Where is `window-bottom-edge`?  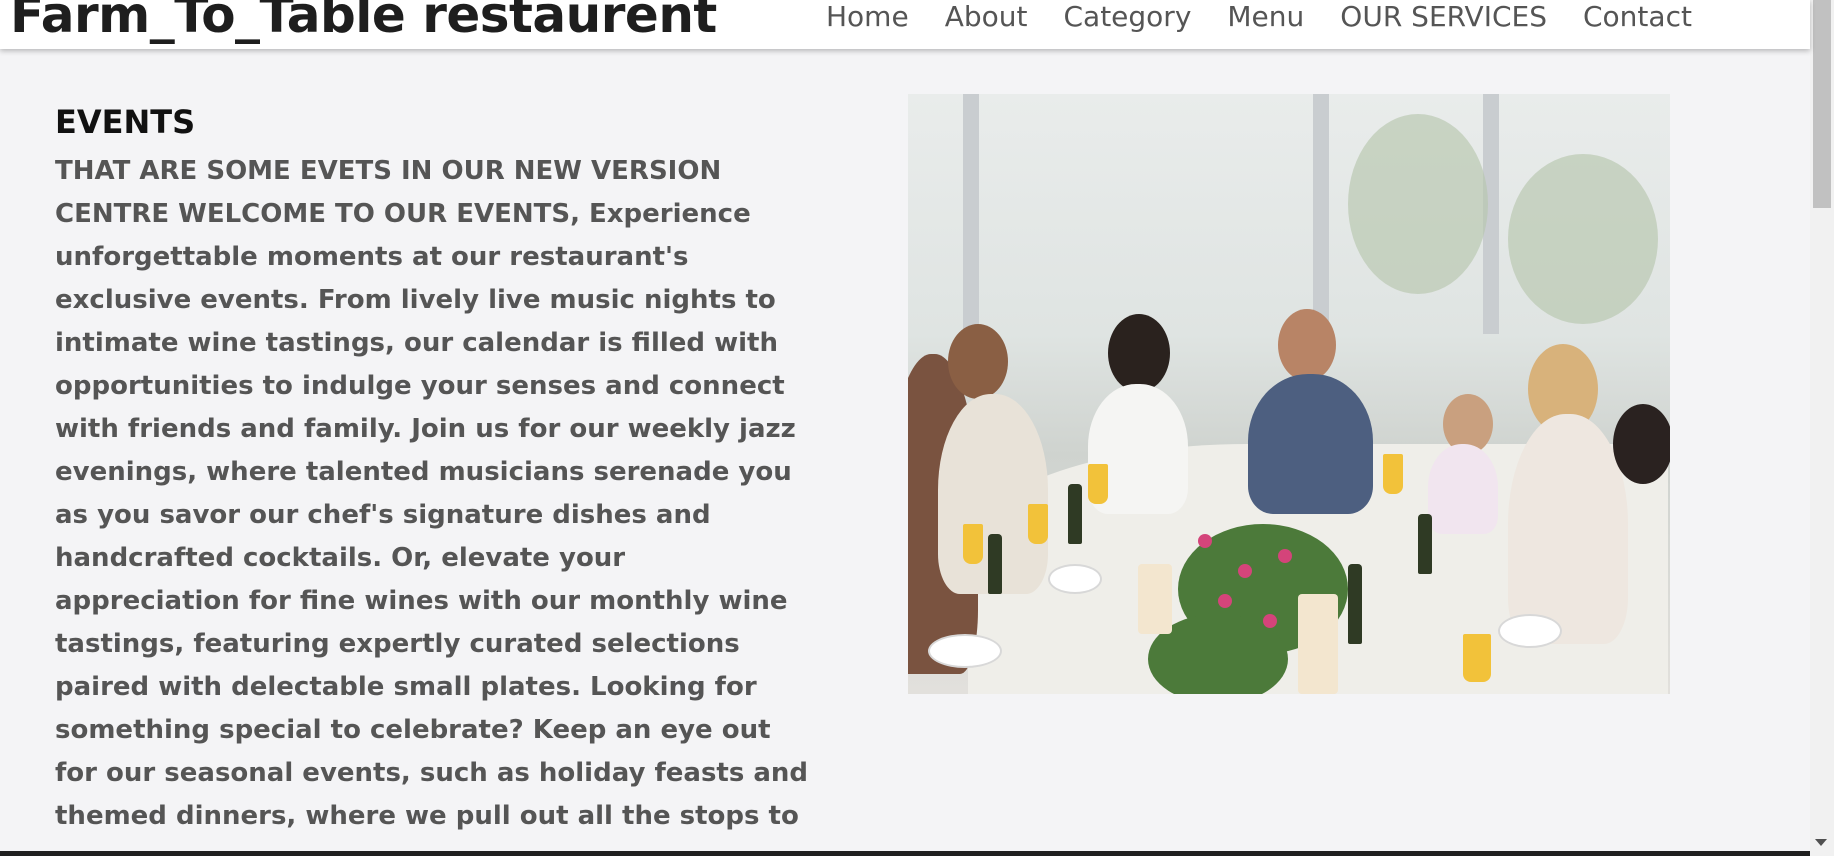 window-bottom-edge is located at coordinates (905, 853).